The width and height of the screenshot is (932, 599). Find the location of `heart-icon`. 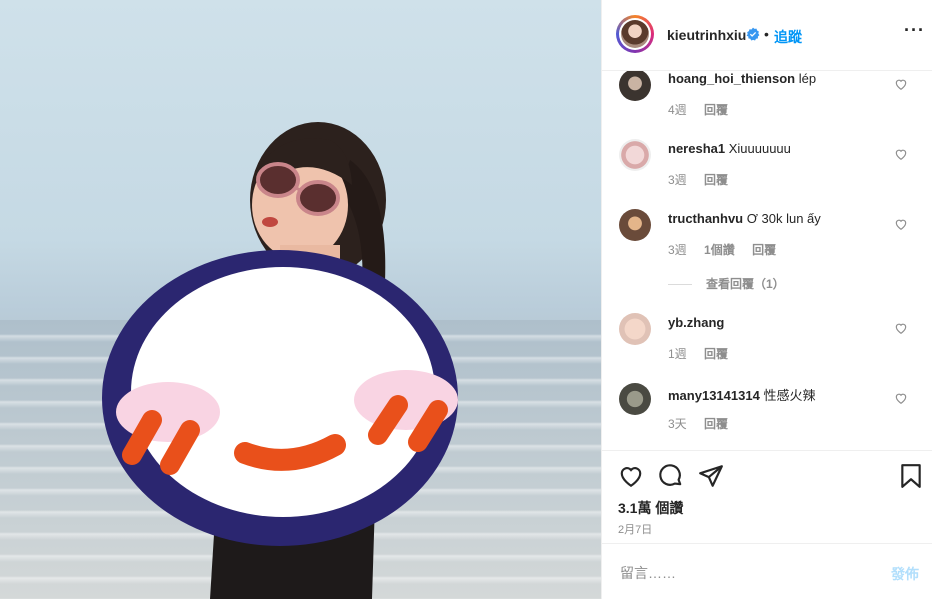

heart-icon is located at coordinates (631, 476).